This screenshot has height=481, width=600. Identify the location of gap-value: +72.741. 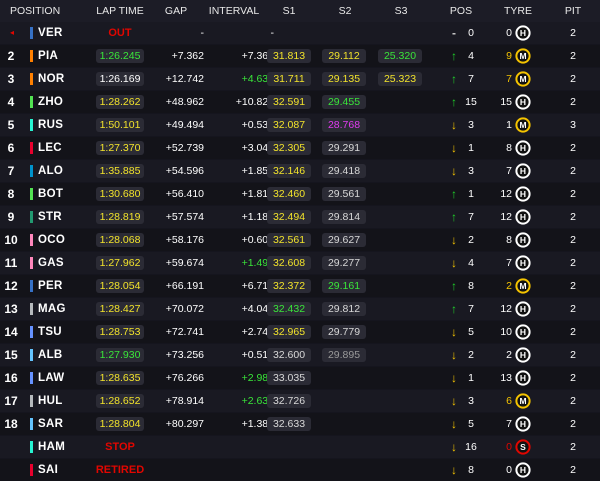
(184, 332).